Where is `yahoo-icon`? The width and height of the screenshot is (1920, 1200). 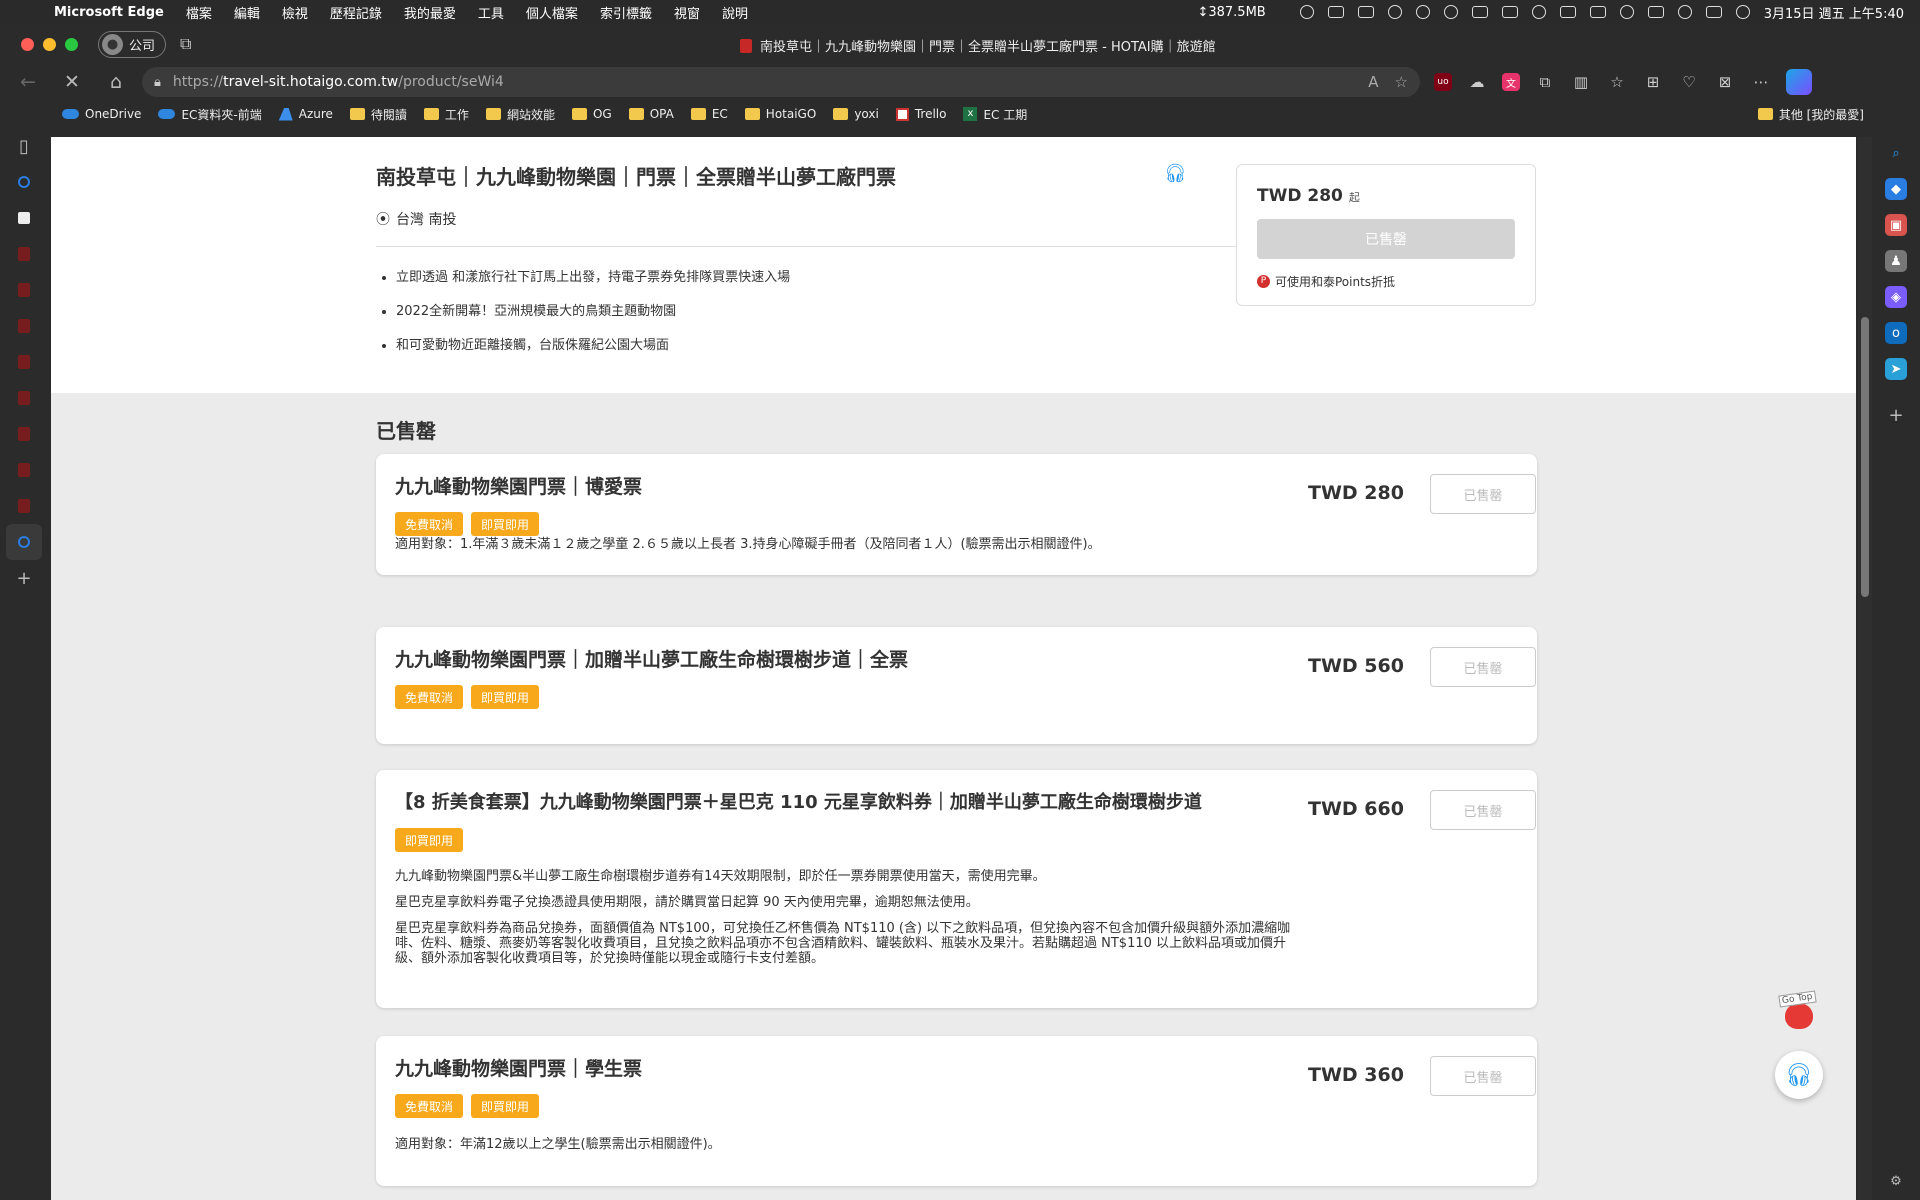 yahoo-icon is located at coordinates (1509, 12).